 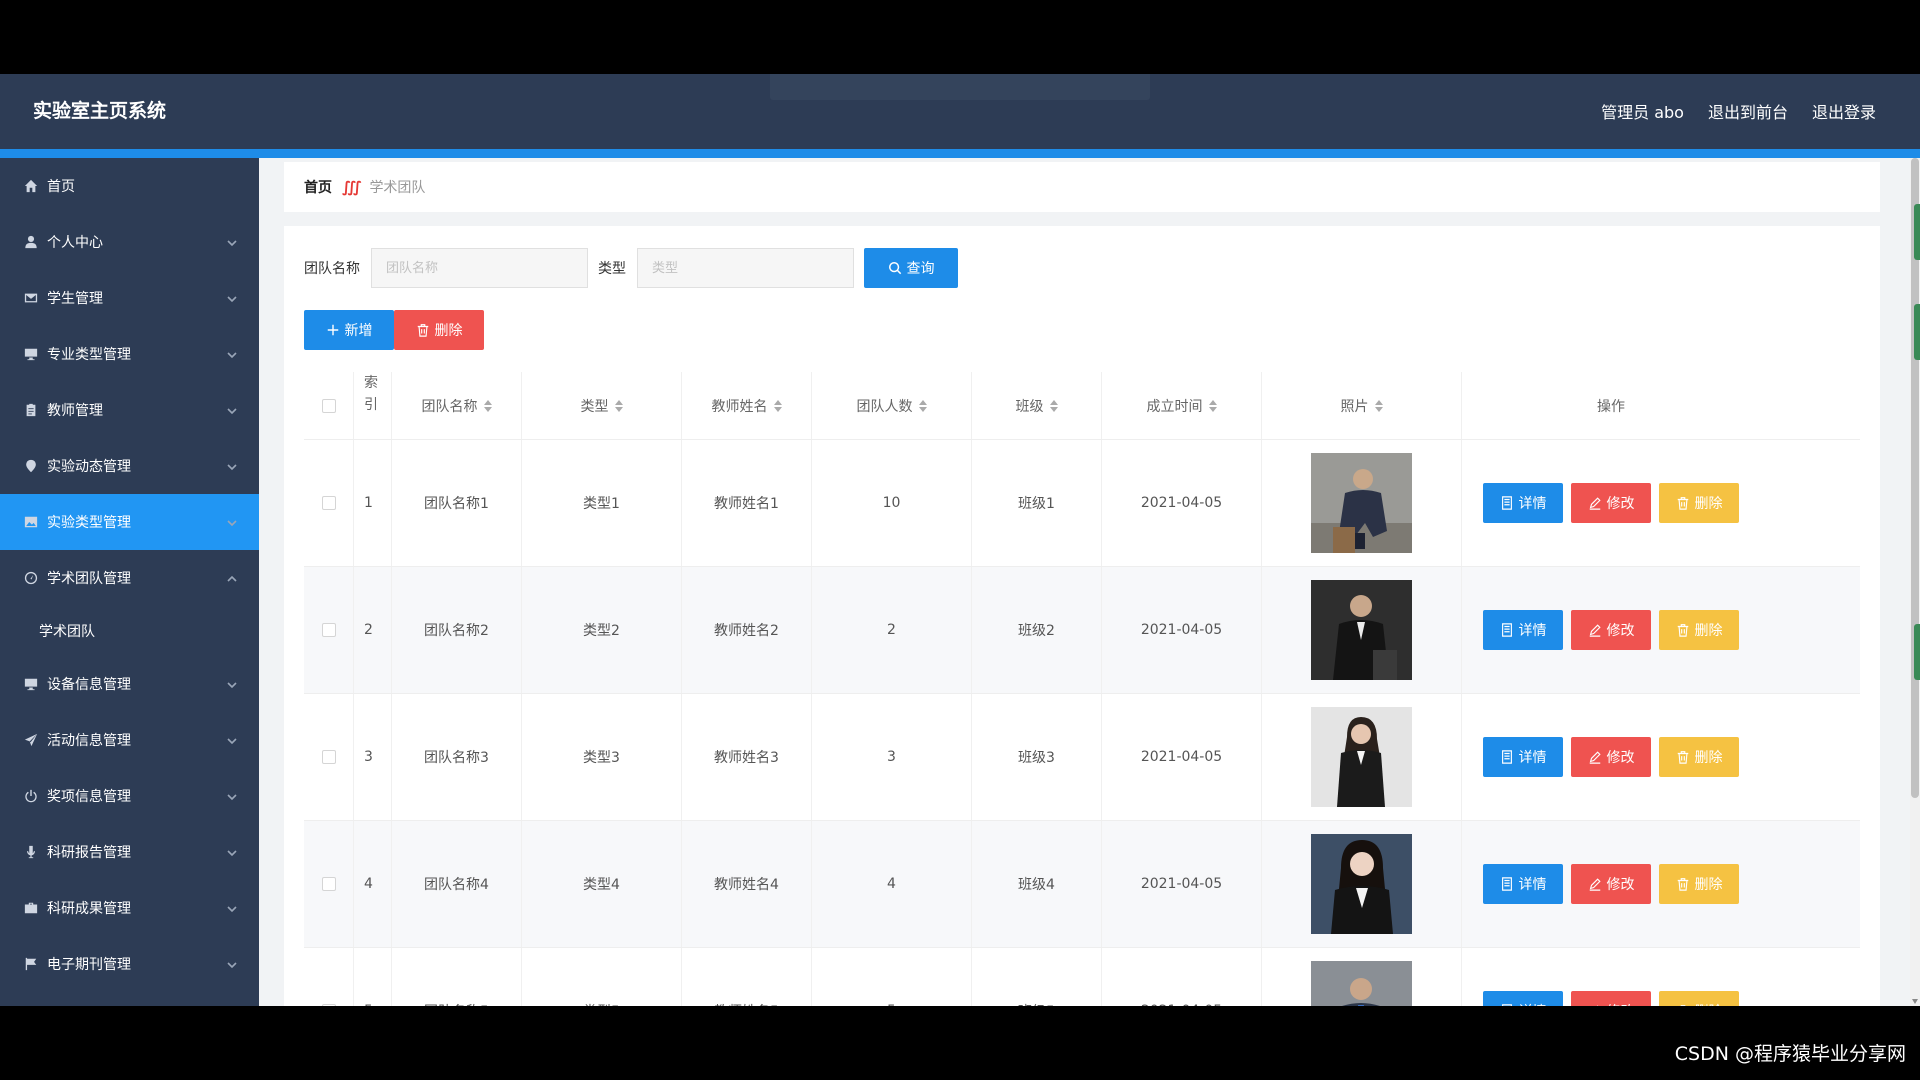 I want to click on header-type: 类型, so click(x=602, y=405).